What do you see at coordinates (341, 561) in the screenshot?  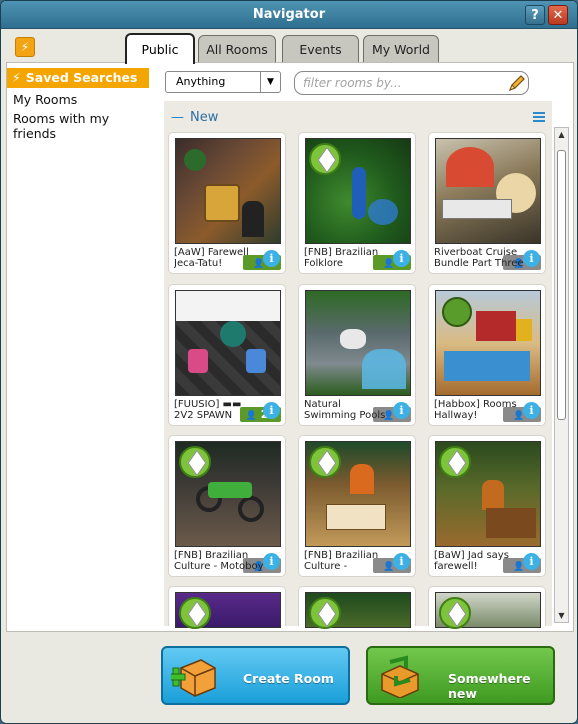 I see `room-name: [FNB] Brazilian Culture -` at bounding box center [341, 561].